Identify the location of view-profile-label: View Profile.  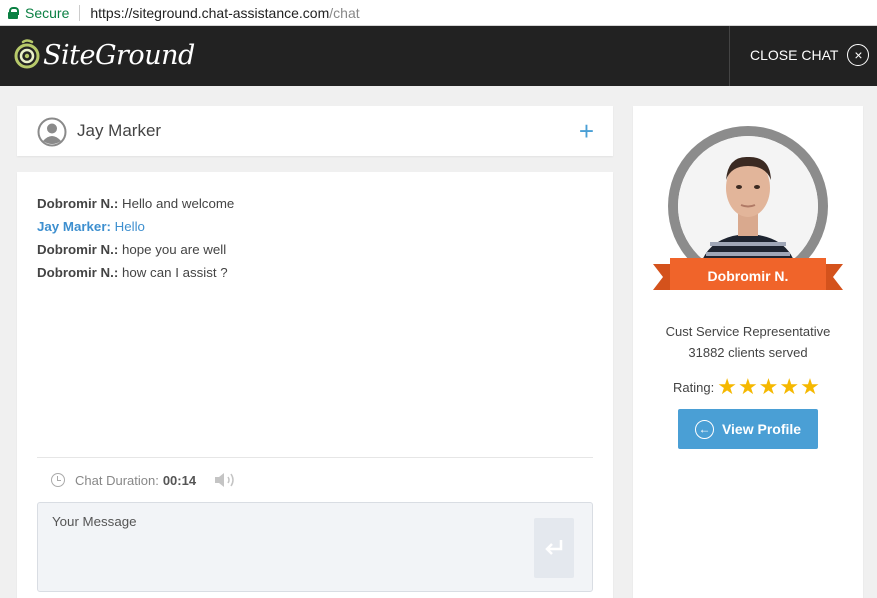
(761, 429).